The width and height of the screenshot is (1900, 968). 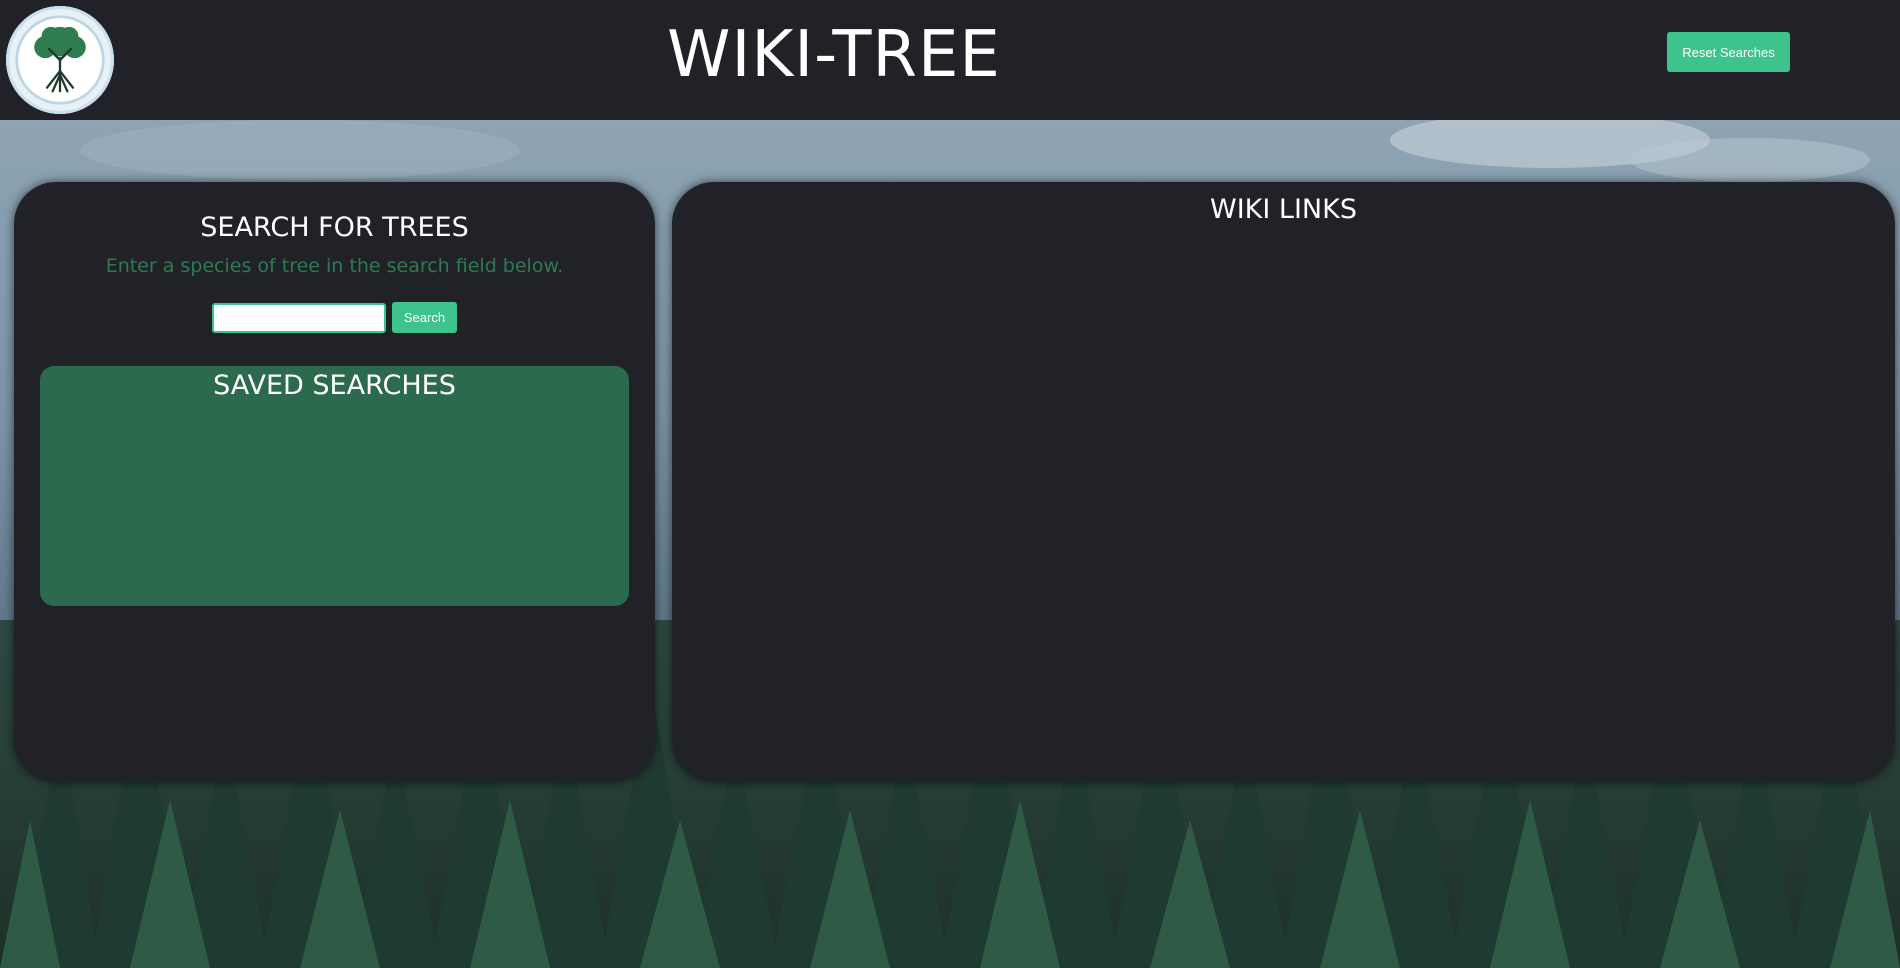 I want to click on site-header: WIKI-TREE Reset Searches, so click(x=950, y=60).